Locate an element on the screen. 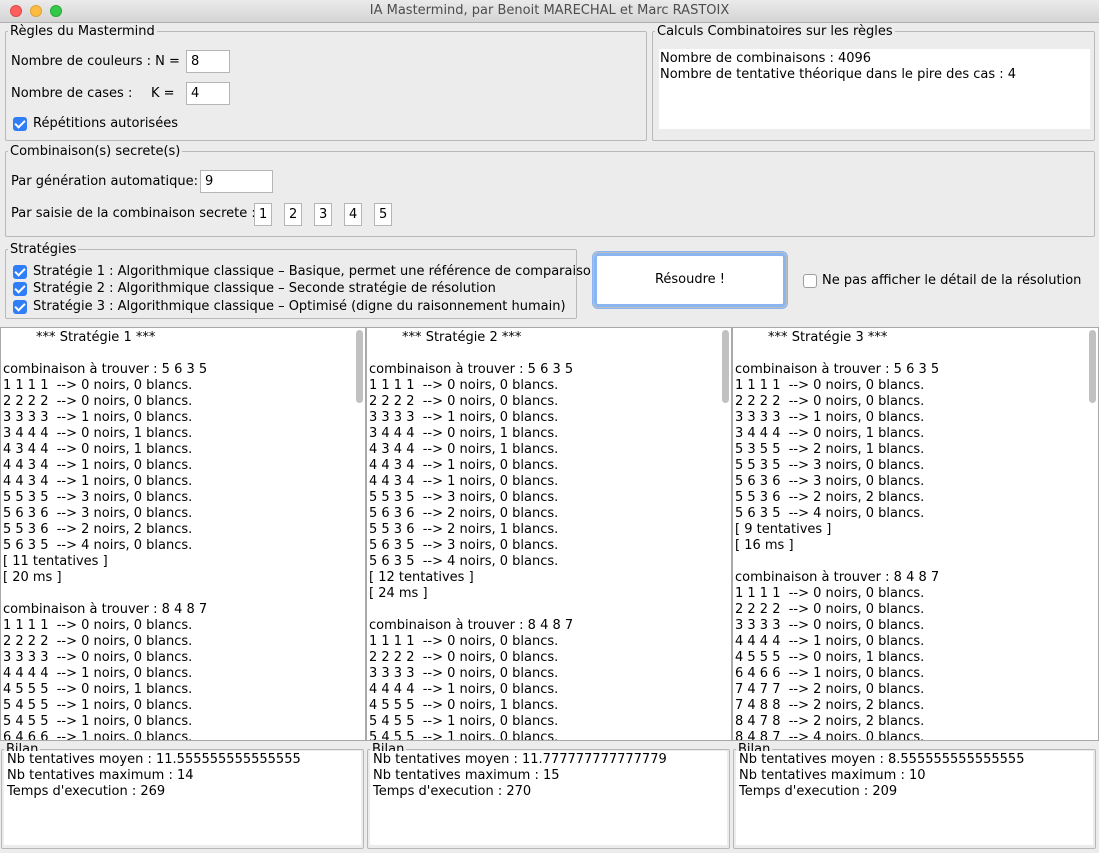  solve-button: Résoudre ! is located at coordinates (690, 280).